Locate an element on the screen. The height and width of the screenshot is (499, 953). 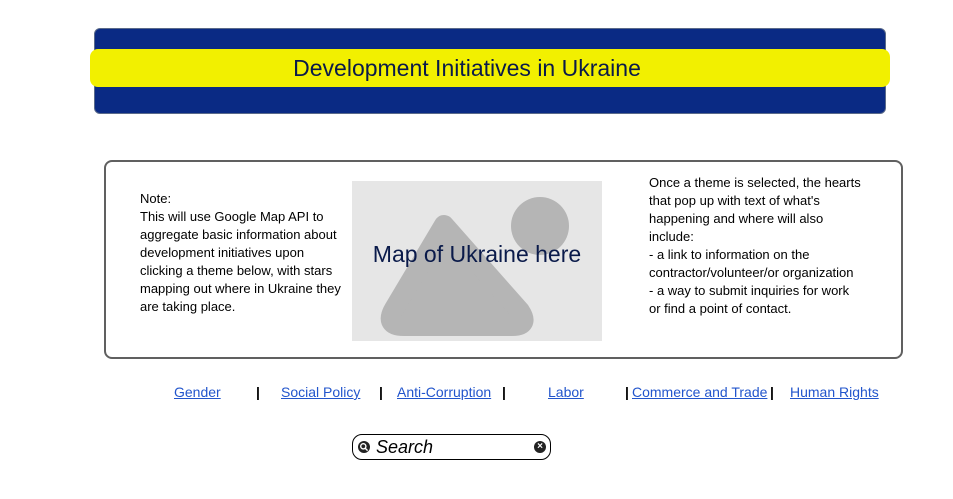
search-input: Search × is located at coordinates (451, 447).